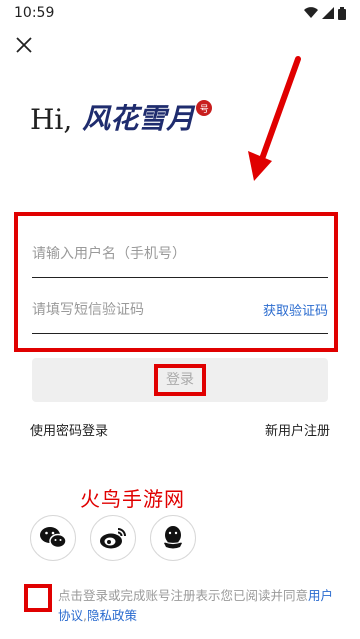 The width and height of the screenshot is (360, 639). I want to click on username-input, so click(180, 253).